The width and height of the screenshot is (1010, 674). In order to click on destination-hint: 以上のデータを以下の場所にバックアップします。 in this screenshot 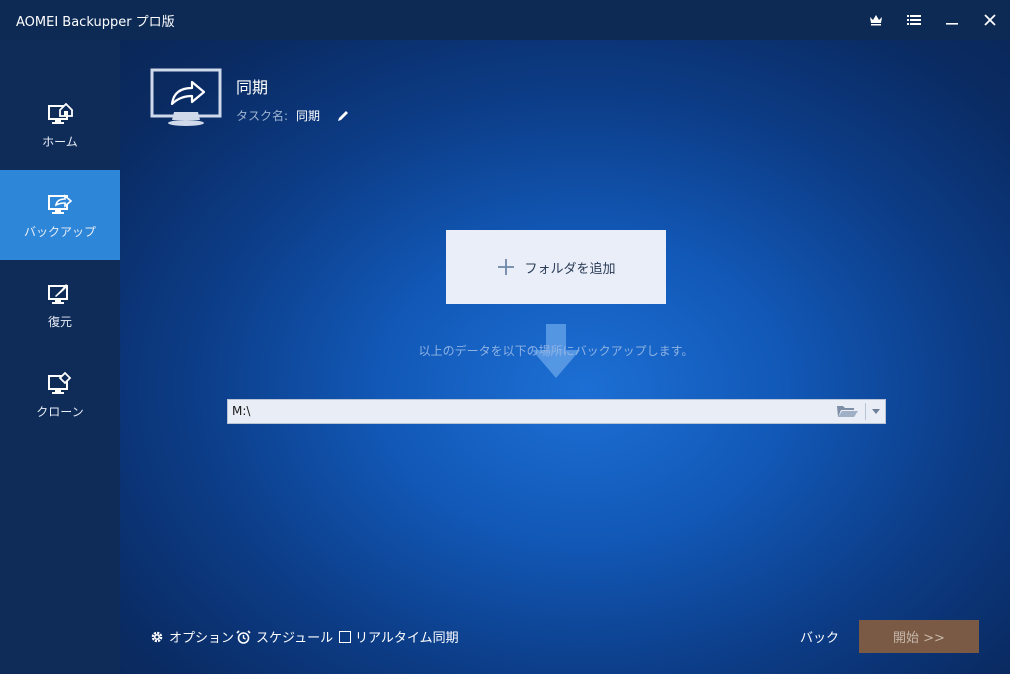, I will do `click(556, 351)`.